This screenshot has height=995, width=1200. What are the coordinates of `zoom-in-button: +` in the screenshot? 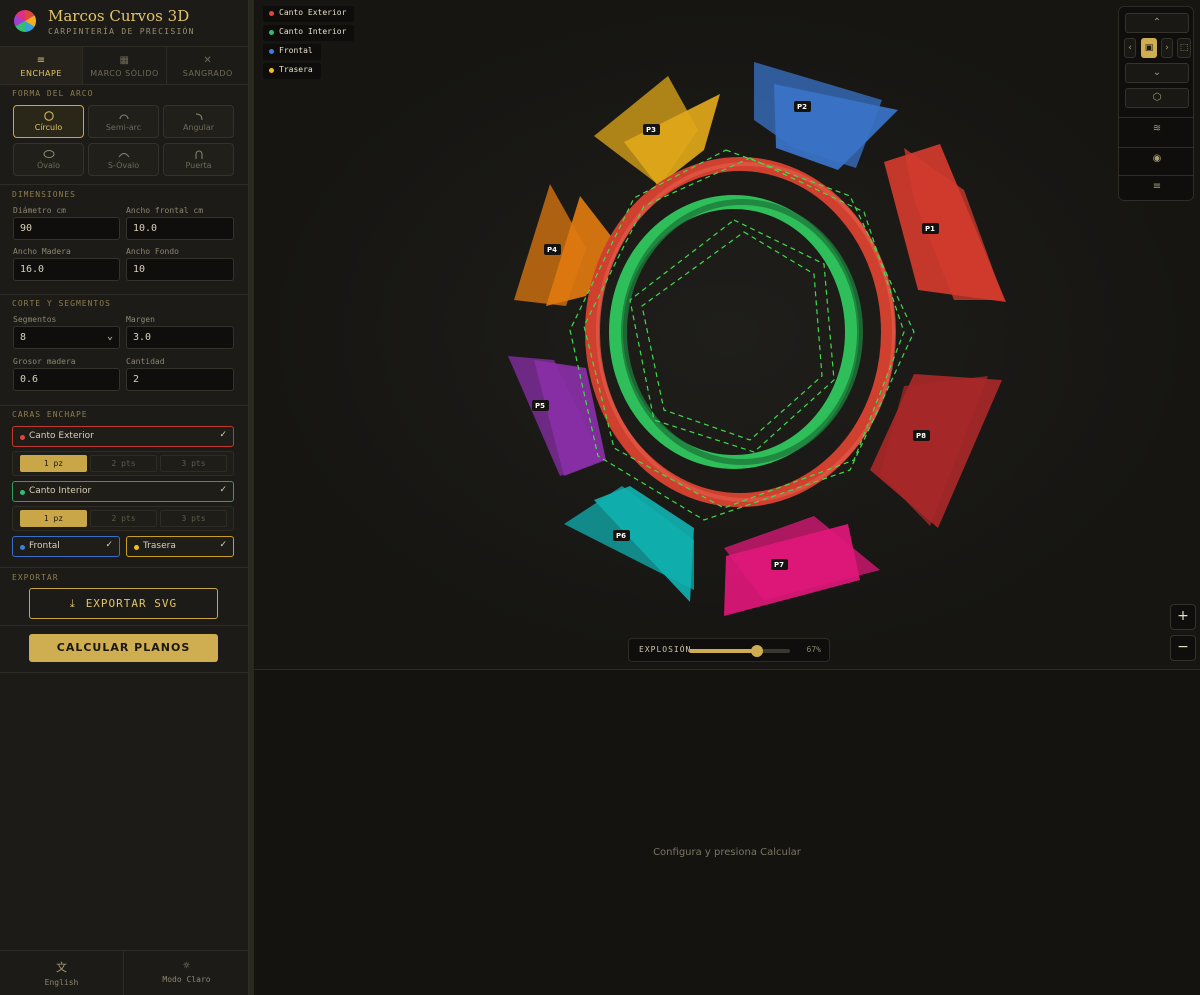 It's located at (1183, 617).